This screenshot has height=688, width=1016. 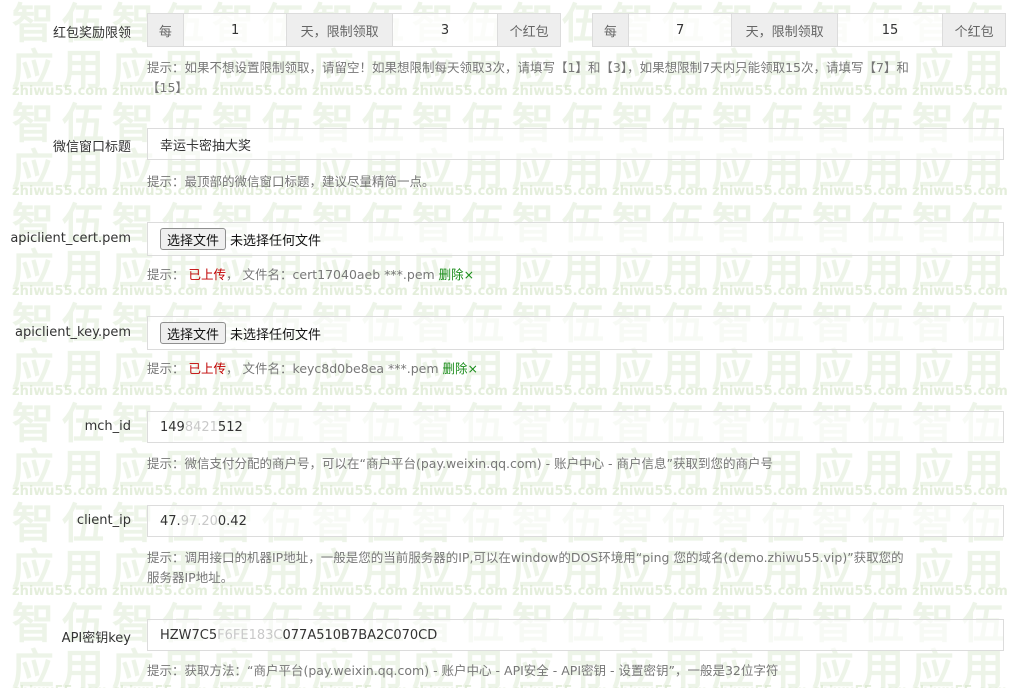 I want to click on wechat-title-hint: 提示：最顶部的微信窗口标题，建议尽量精简一点。, so click(x=291, y=181).